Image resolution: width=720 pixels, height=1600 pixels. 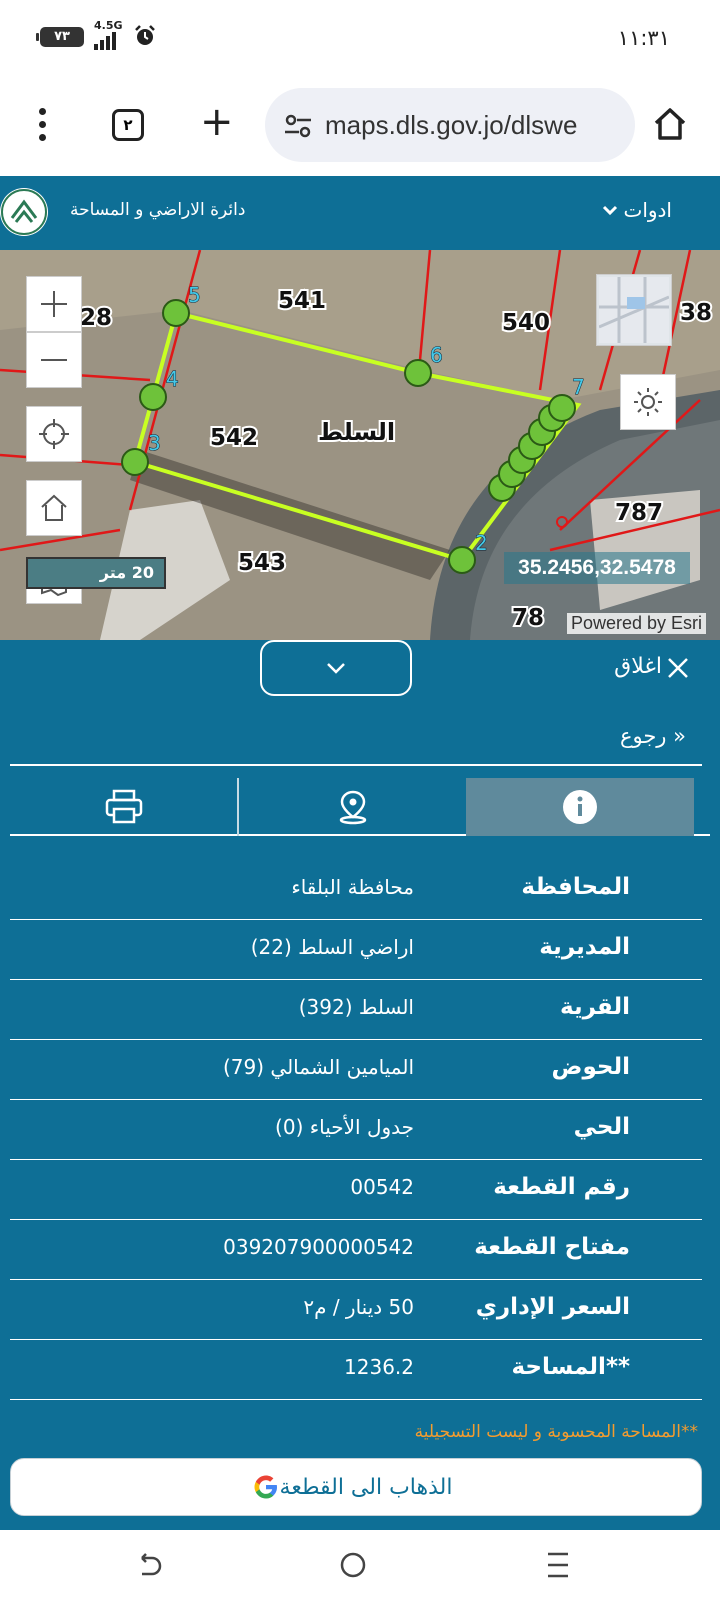 What do you see at coordinates (318, 1247) in the screenshot?
I see `row-value: 039207900000542` at bounding box center [318, 1247].